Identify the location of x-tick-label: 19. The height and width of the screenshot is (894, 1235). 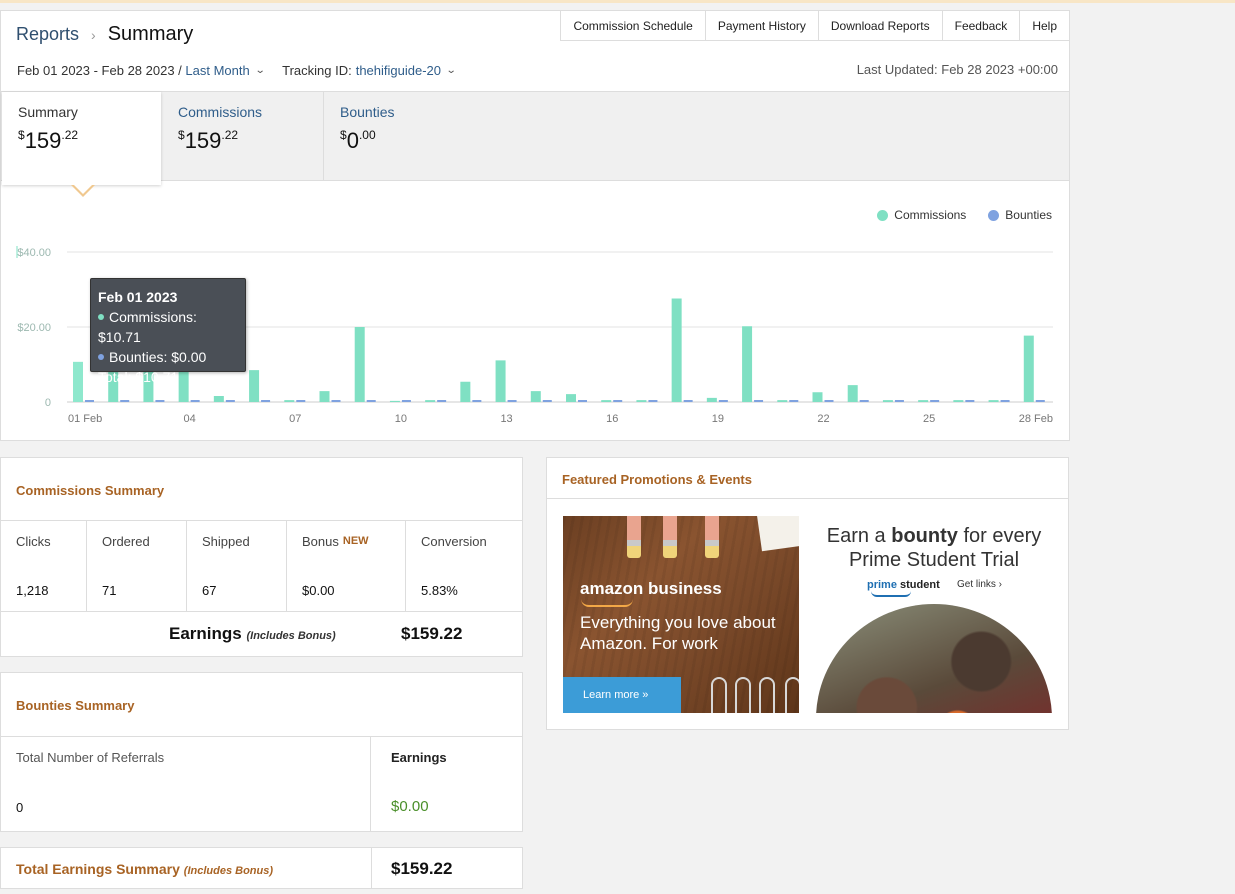
(718, 419).